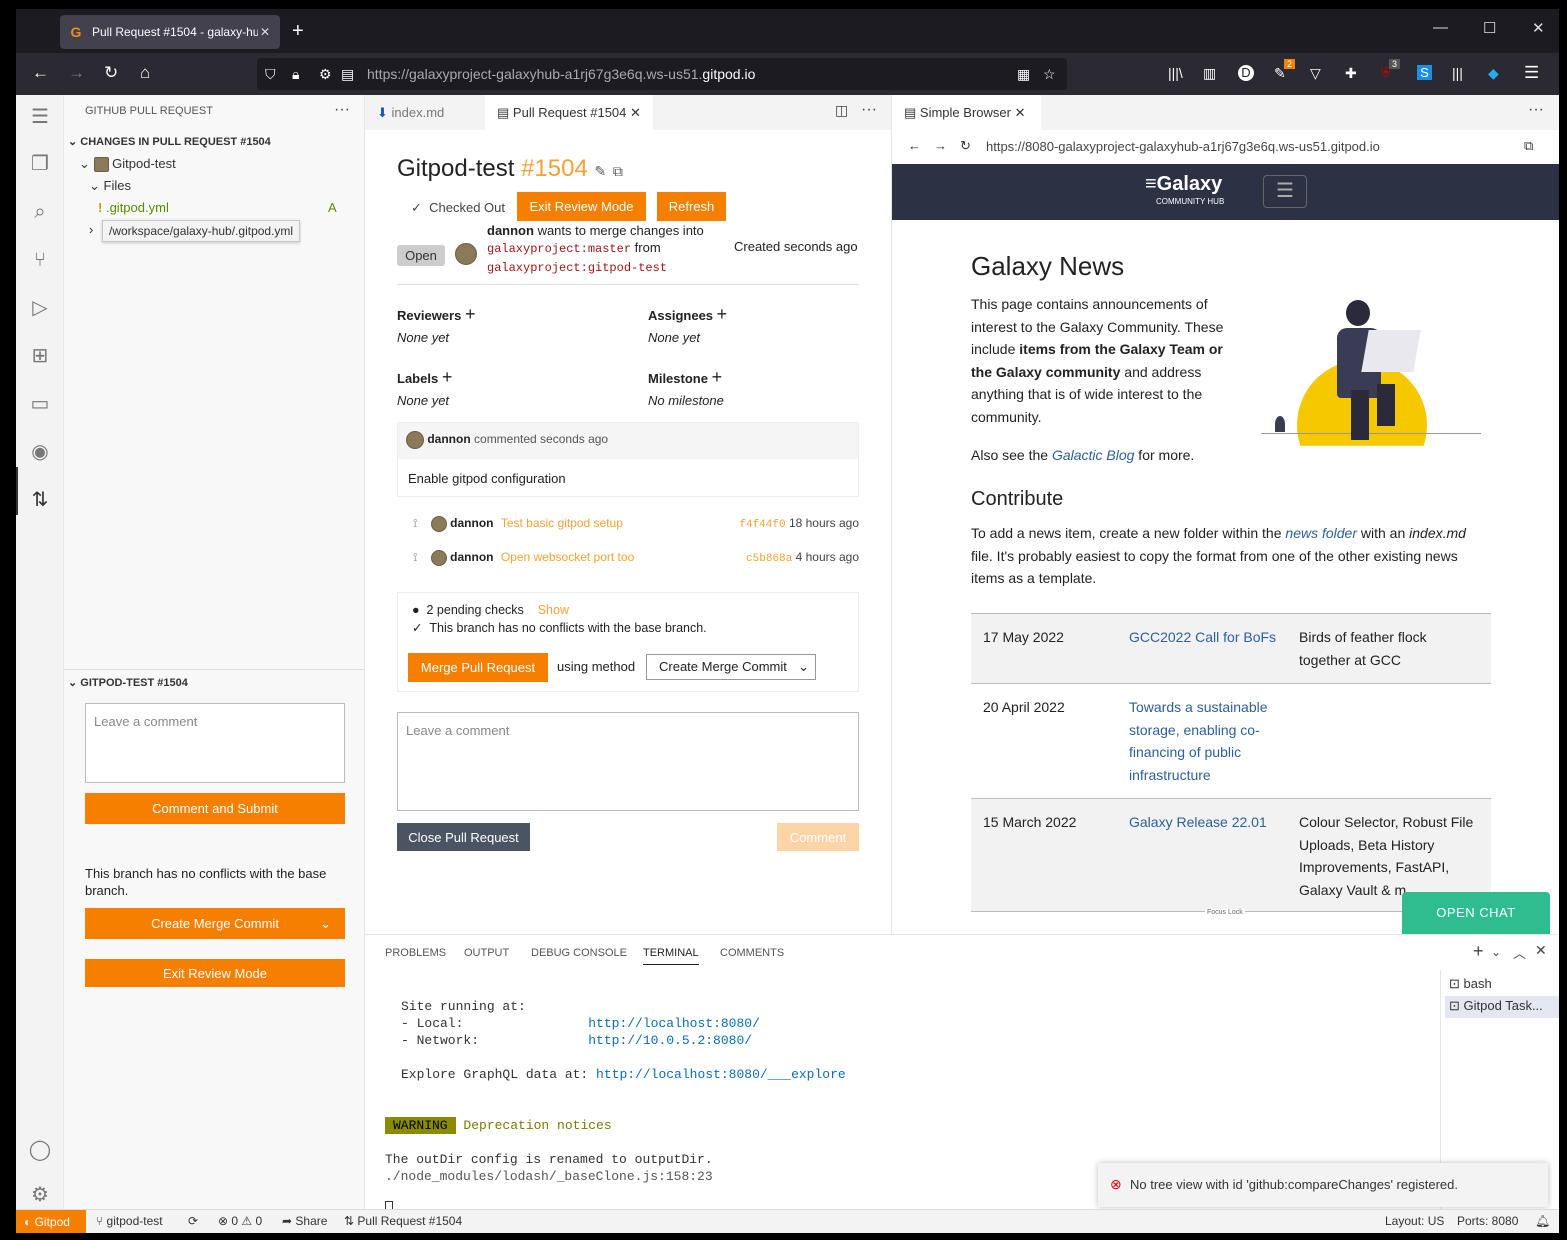  Describe the element at coordinates (1528, 146) in the screenshot. I see `open-external-icon: ⧉` at that location.